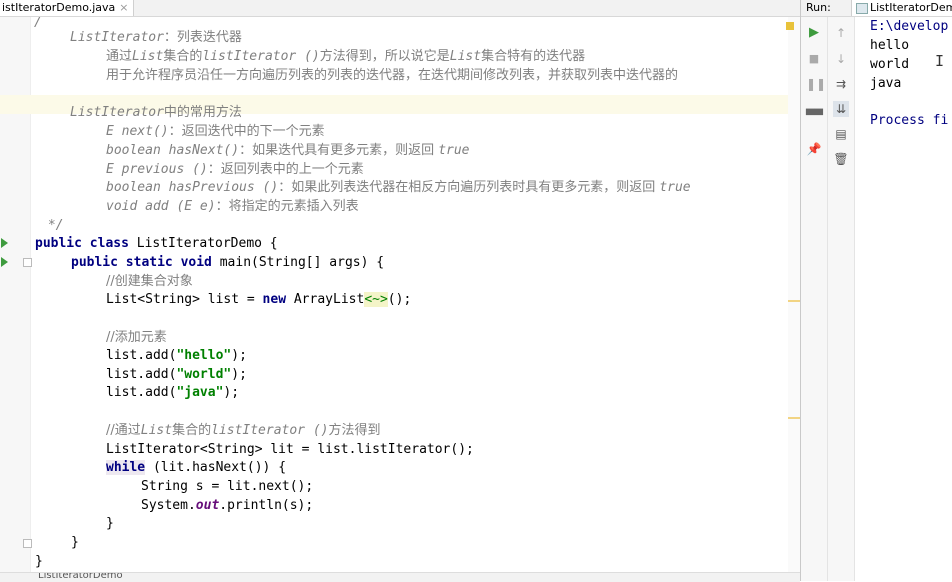  I want to click on editor-tab: istIteratorDemo.java ×, so click(67, 8).